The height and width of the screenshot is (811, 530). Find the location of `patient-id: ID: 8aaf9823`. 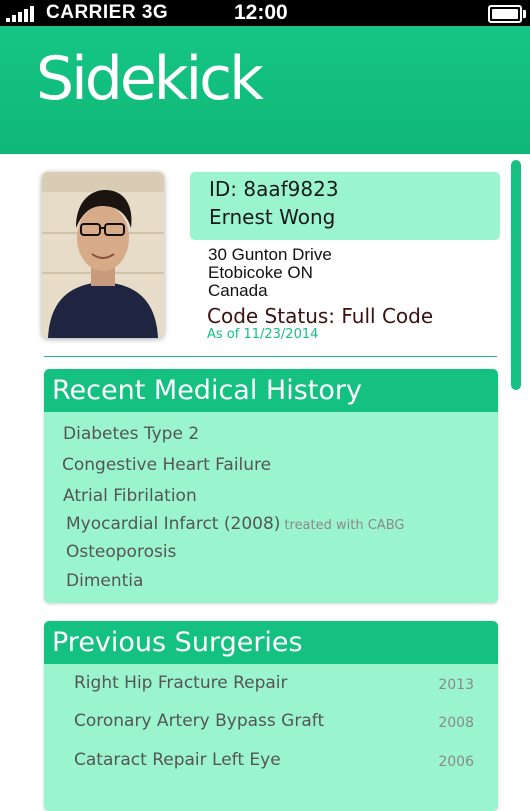

patient-id: ID: 8aaf9823 is located at coordinates (274, 189).